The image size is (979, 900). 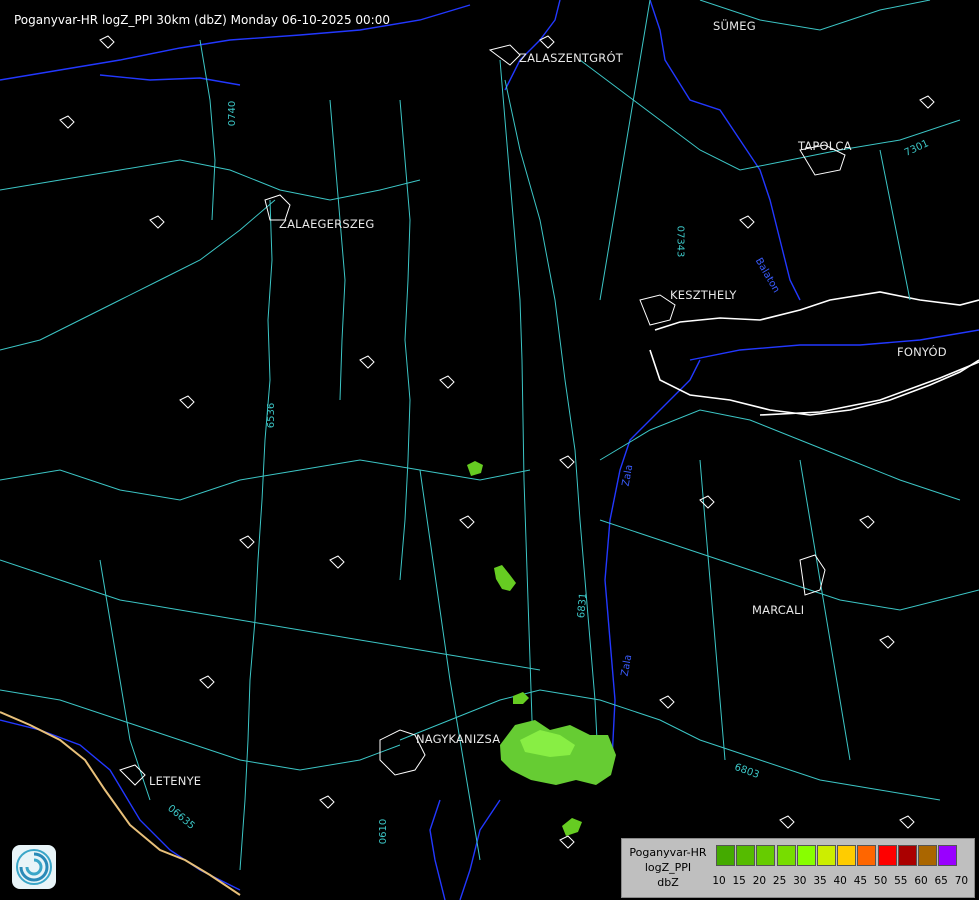 What do you see at coordinates (571, 58) in the screenshot?
I see `city-label: ZALASZENTGRÓT` at bounding box center [571, 58].